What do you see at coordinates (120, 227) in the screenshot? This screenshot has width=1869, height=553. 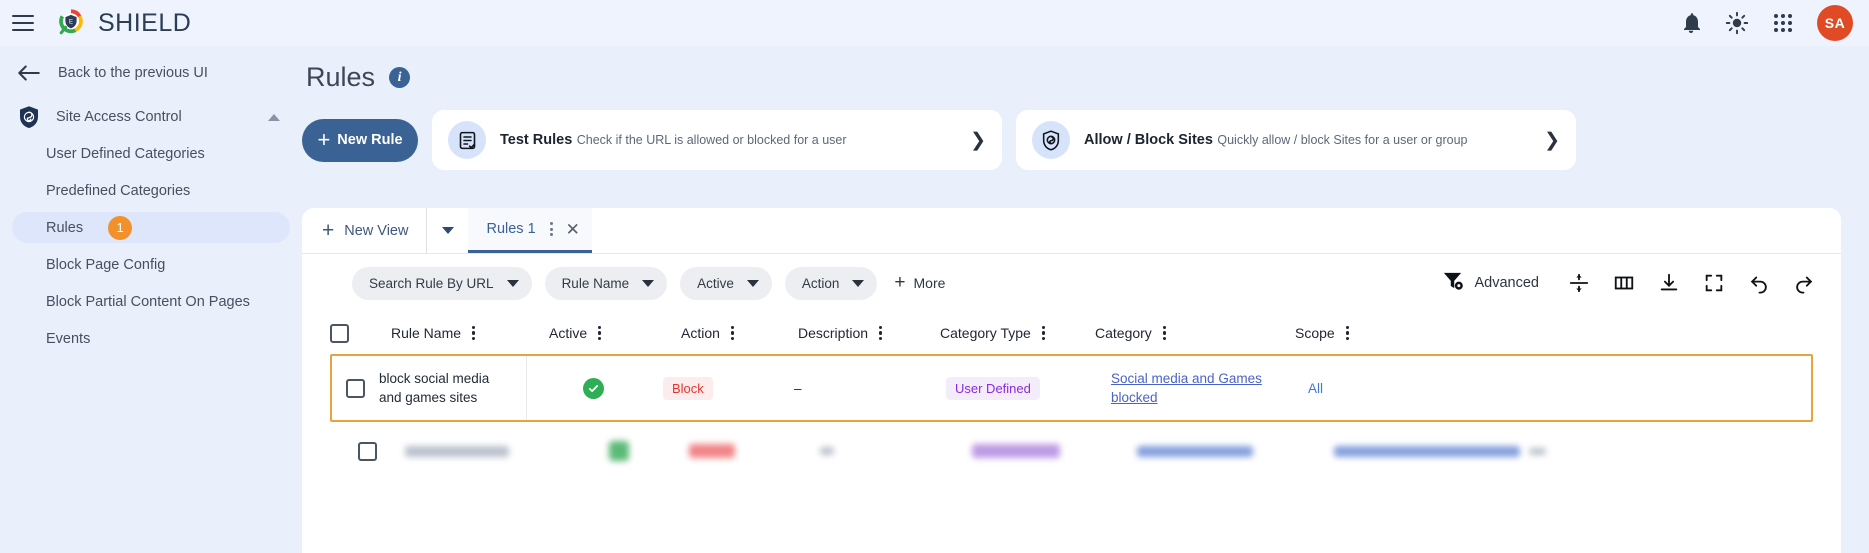 I see `sidebar-item-badge: 1` at bounding box center [120, 227].